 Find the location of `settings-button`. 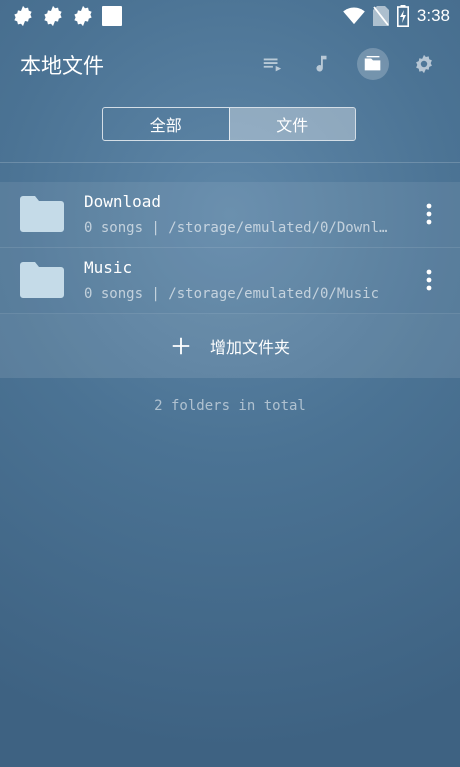

settings-button is located at coordinates (424, 64).